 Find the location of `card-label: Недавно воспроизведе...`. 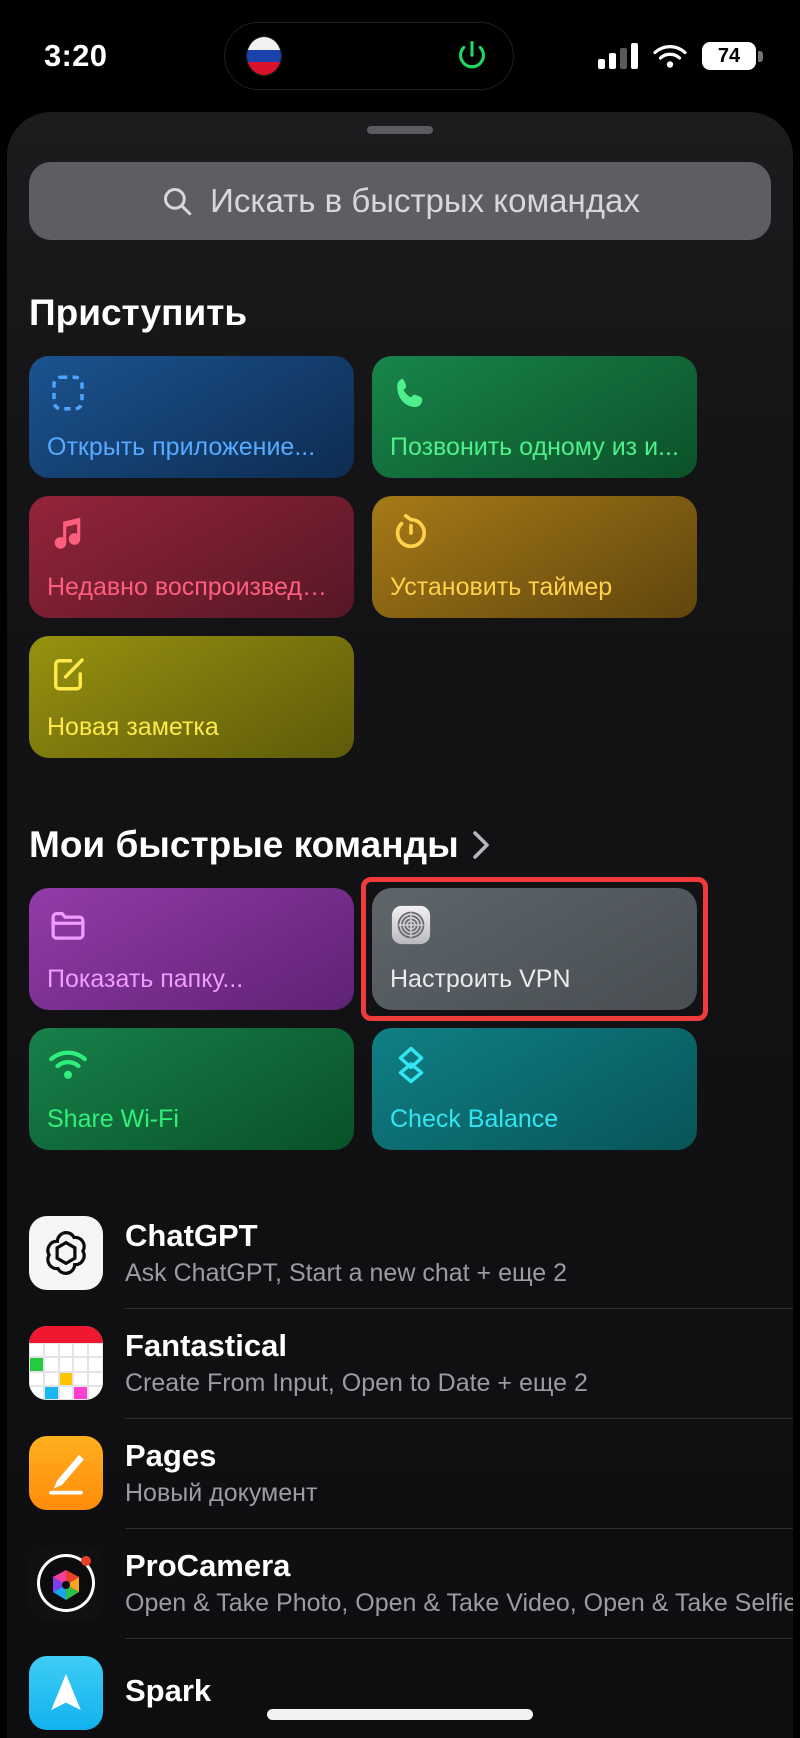

card-label: Недавно воспроизведе... is located at coordinates (191, 587).